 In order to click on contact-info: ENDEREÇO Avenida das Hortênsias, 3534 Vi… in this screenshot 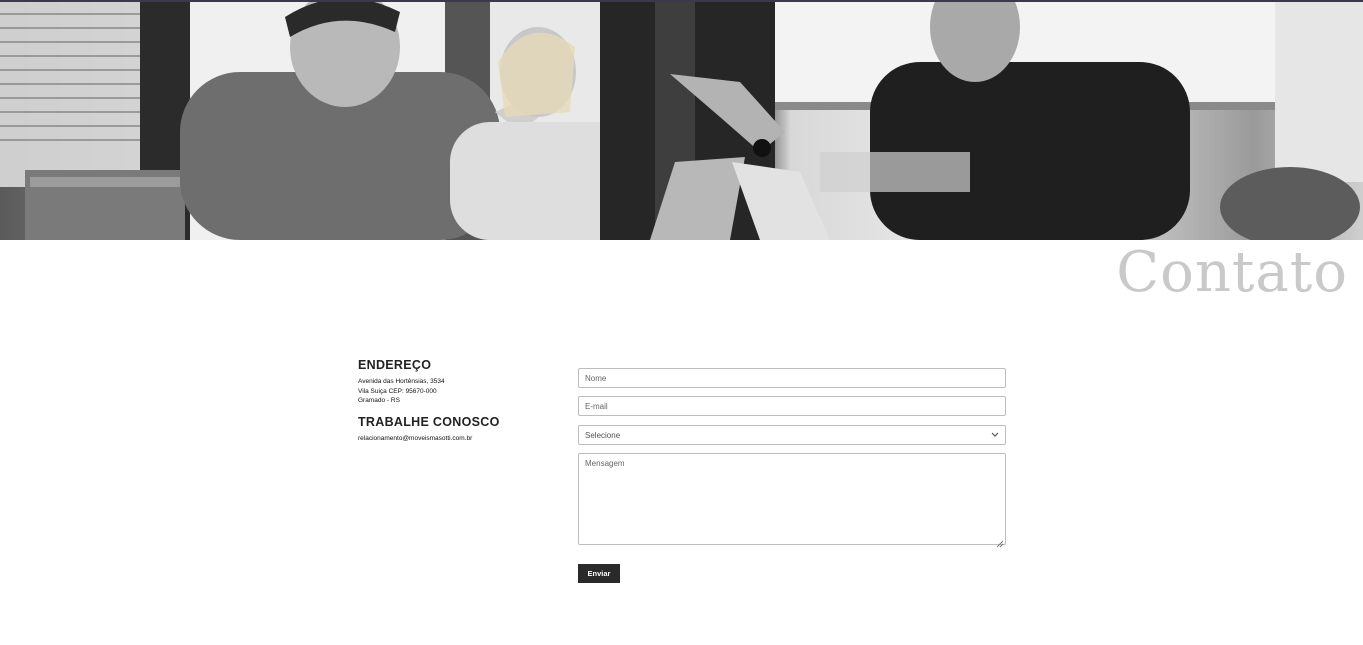, I will do `click(458, 400)`.